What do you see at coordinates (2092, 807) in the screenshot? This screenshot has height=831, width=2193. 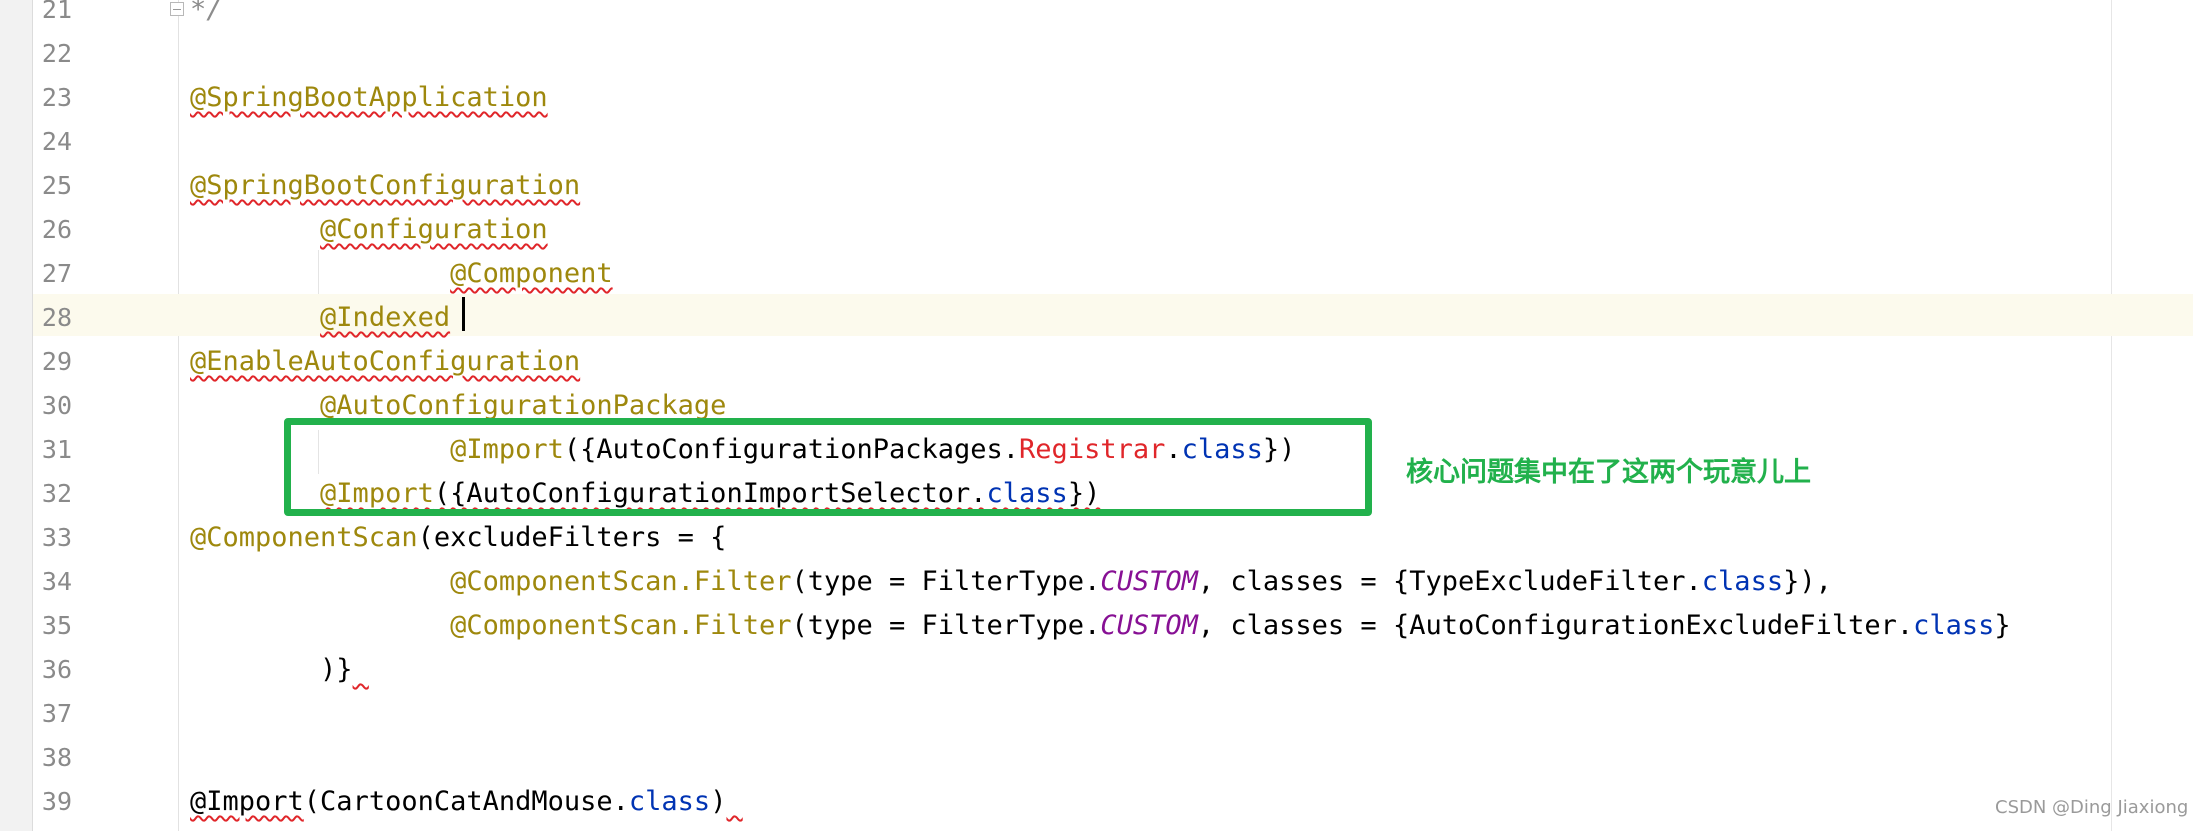 I see `watermark: CSDN @Ding Jiaxiong` at bounding box center [2092, 807].